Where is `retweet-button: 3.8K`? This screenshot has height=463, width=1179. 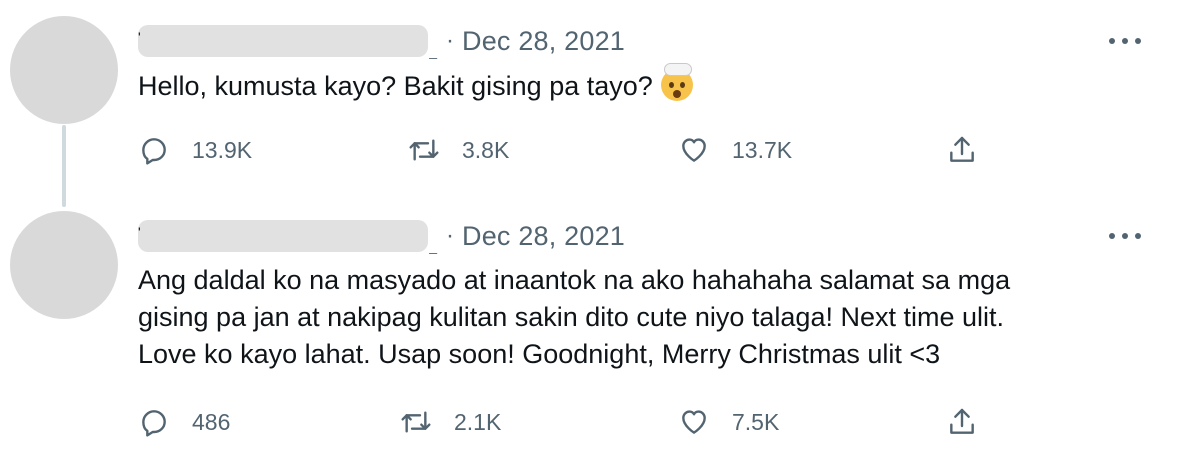 retweet-button: 3.8K is located at coordinates (458, 150).